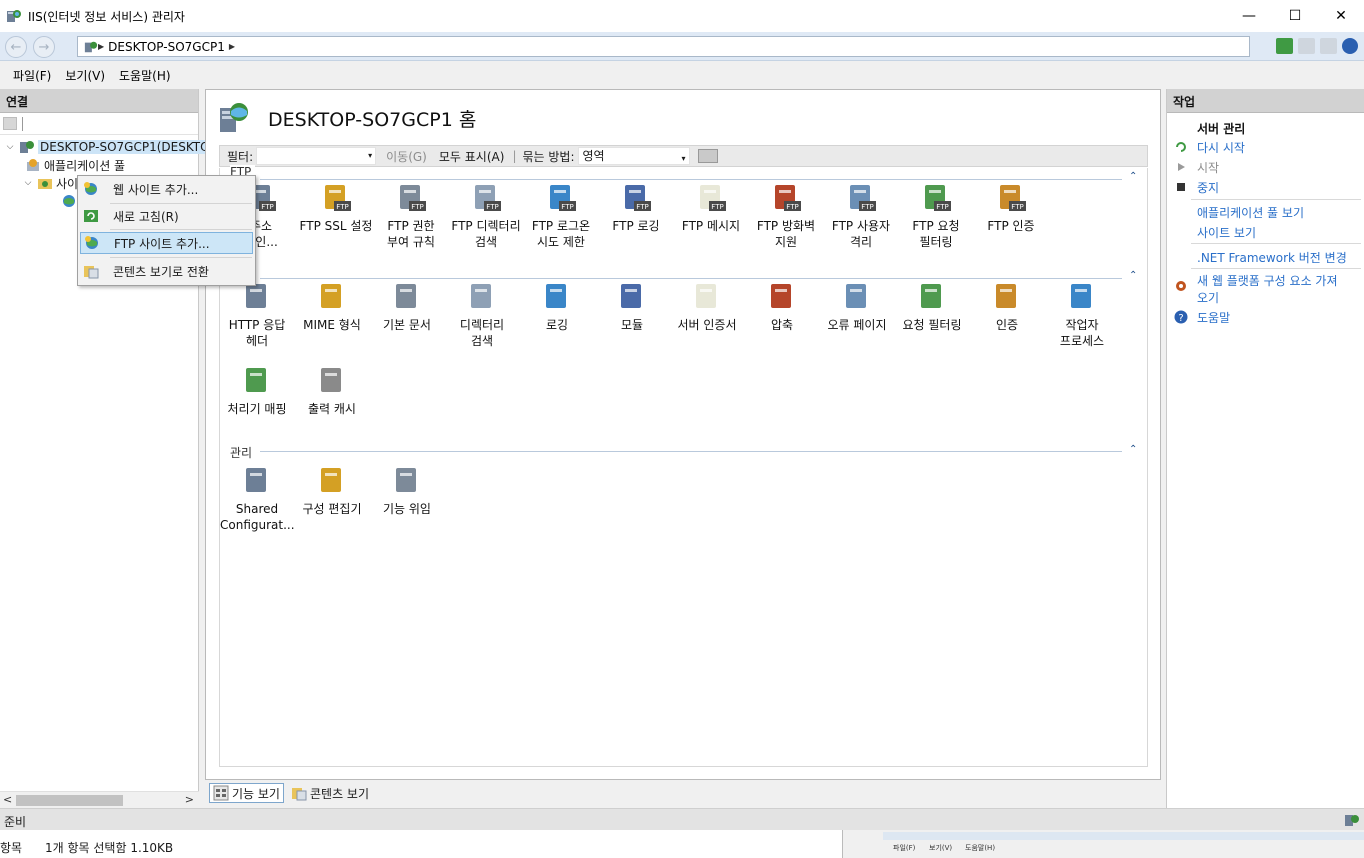 The height and width of the screenshot is (858, 1364). What do you see at coordinates (108, 147) in the screenshot?
I see `tree-node-server: ⌵ DESKTOP-SO7GCP1(DESKTO` at bounding box center [108, 147].